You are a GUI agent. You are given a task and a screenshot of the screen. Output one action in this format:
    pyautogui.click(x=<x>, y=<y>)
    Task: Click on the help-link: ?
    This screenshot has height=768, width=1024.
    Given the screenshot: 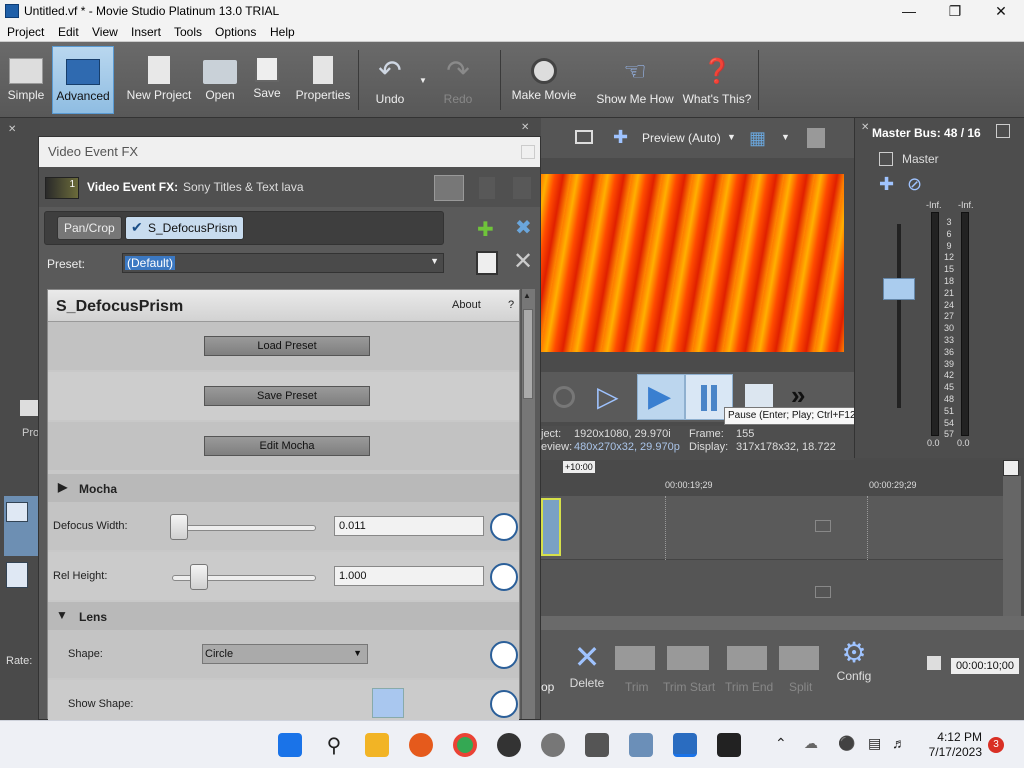 What is the action you would take?
    pyautogui.click(x=511, y=305)
    